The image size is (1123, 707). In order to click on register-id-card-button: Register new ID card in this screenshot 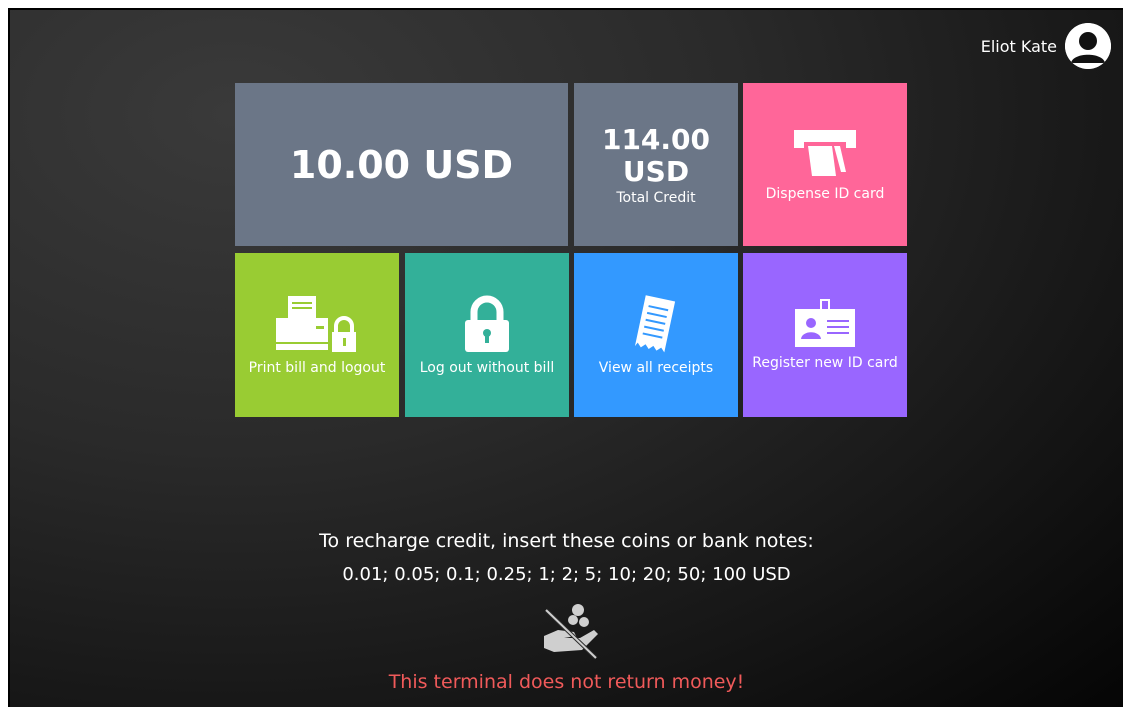, I will do `click(825, 335)`.